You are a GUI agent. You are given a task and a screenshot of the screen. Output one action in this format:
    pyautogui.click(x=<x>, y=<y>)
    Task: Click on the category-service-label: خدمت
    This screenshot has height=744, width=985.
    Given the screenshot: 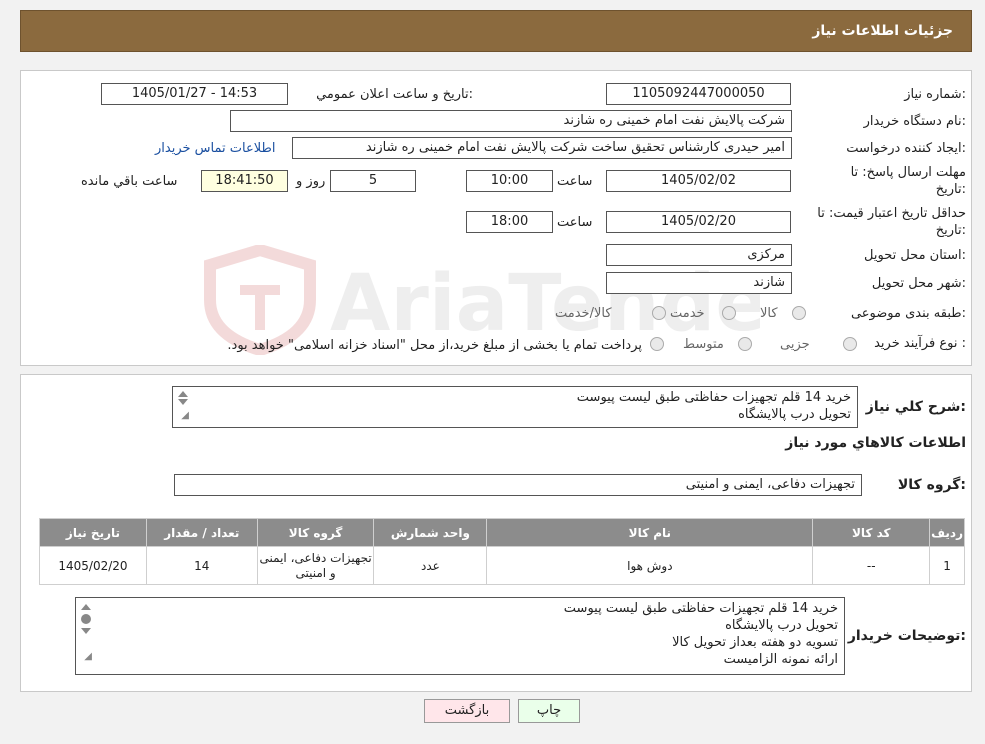 What is the action you would take?
    pyautogui.click(x=687, y=313)
    